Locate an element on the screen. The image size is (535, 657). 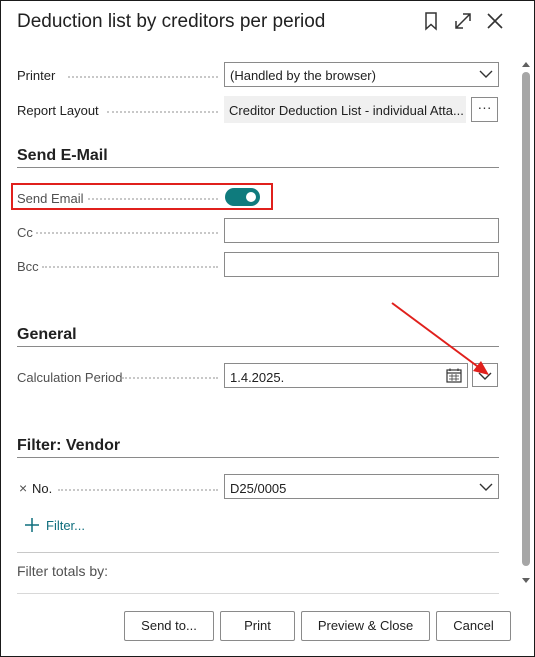
report-layout-label: Report Layout is located at coordinates (58, 110).